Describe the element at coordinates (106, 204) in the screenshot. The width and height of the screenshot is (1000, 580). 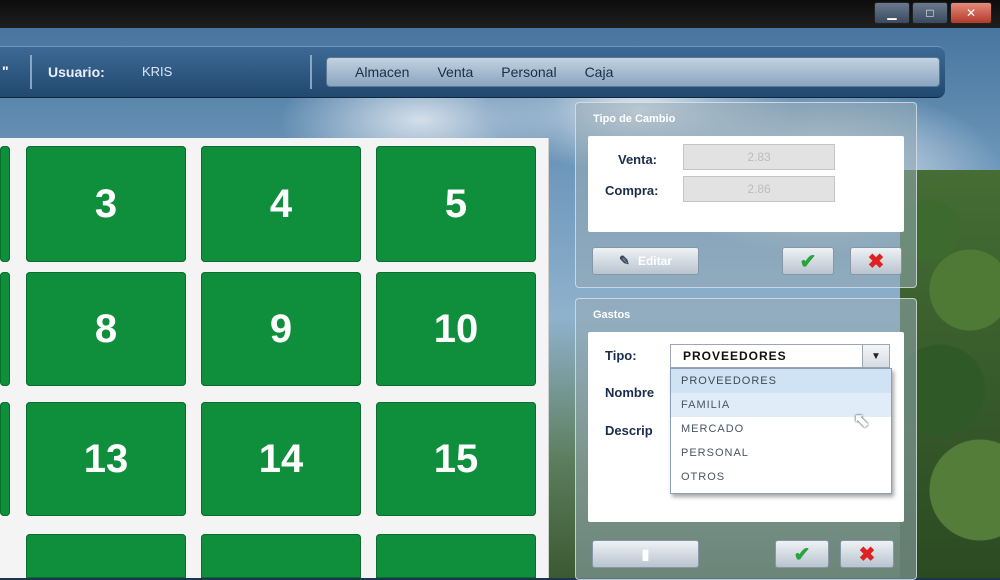
I see `table-tile-3: 3` at that location.